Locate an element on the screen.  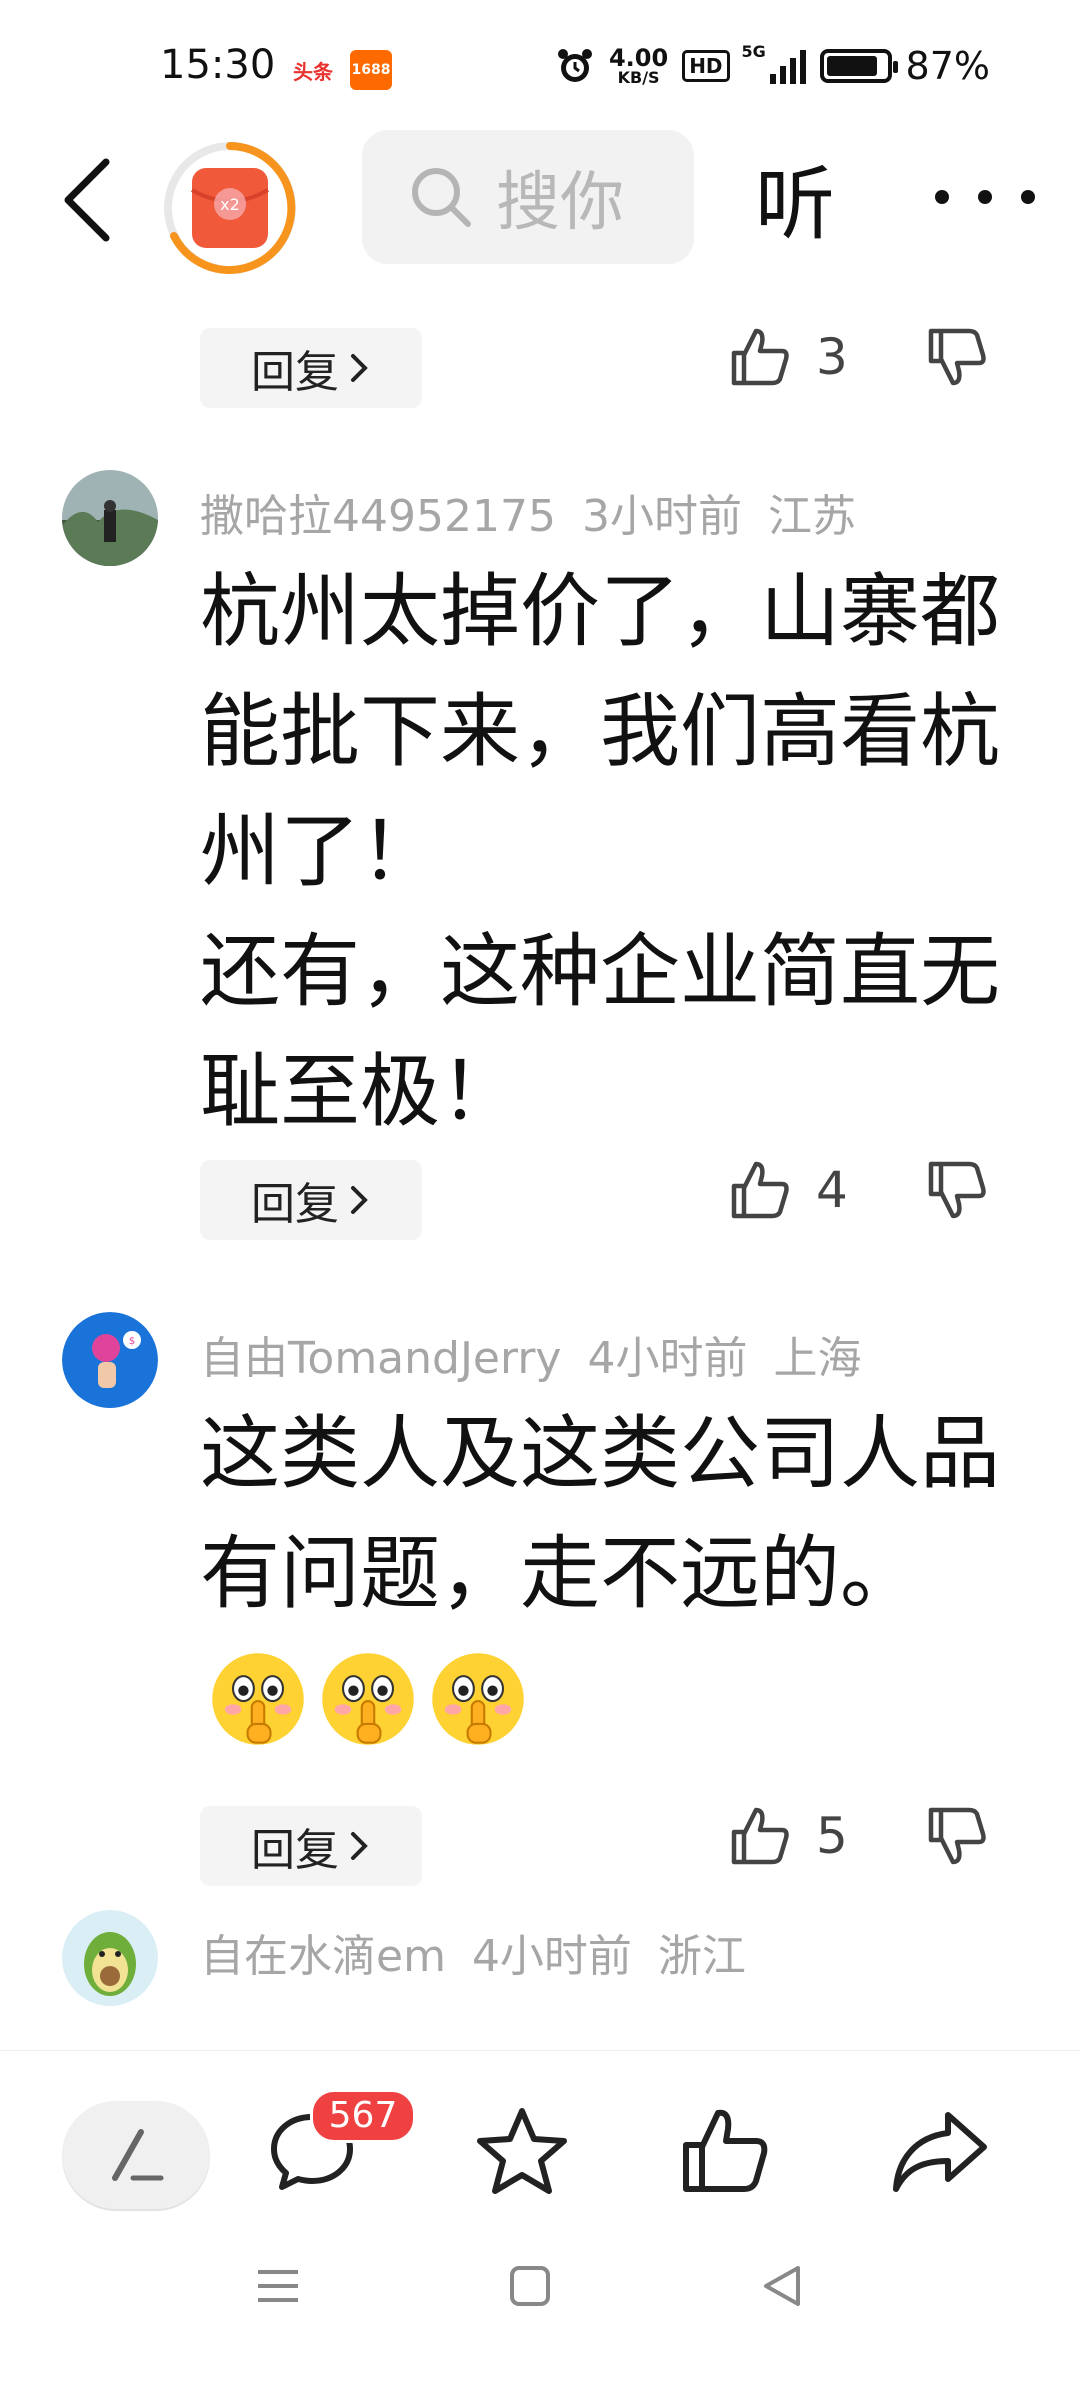
signal-icon: 5G is located at coordinates (774, 63).